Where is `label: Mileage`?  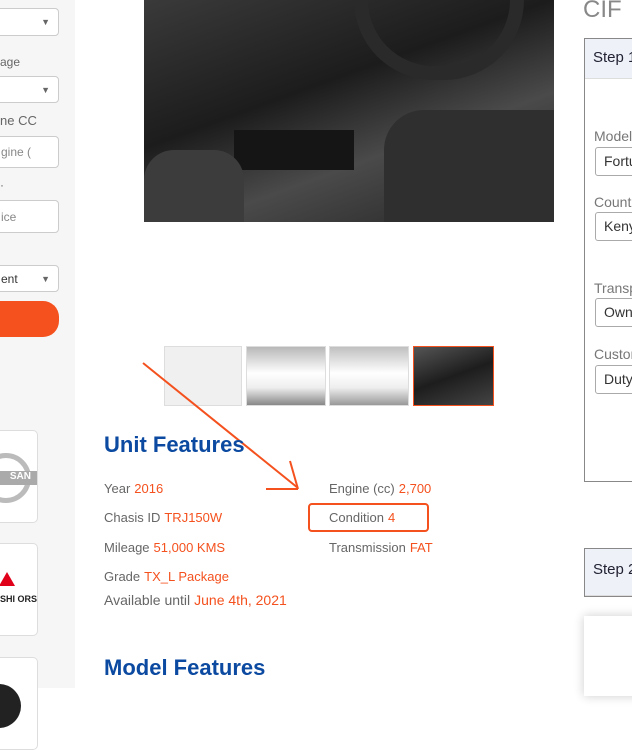
label: Mileage is located at coordinates (127, 547).